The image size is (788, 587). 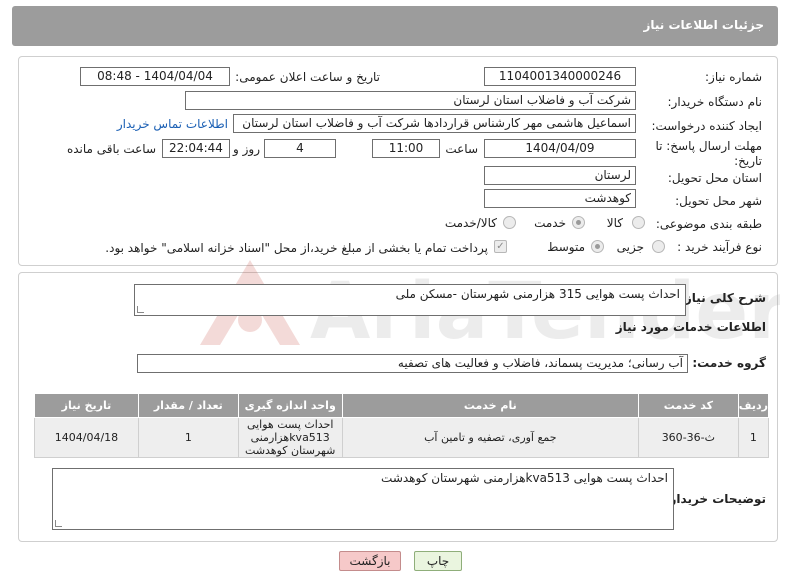 I want to click on cell-quantity: 1, so click(x=188, y=437).